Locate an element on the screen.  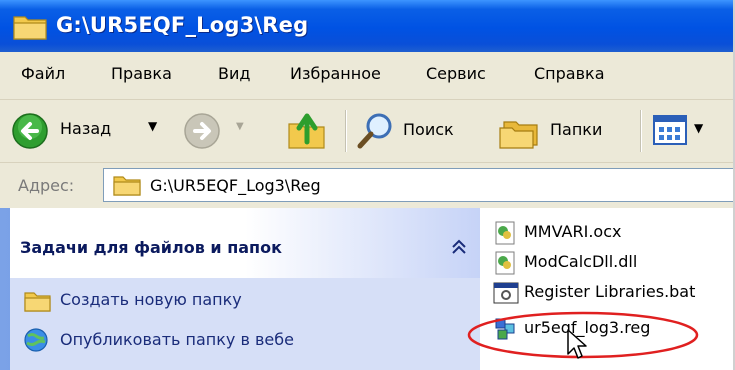
search-button: Поиск is located at coordinates (415, 131).